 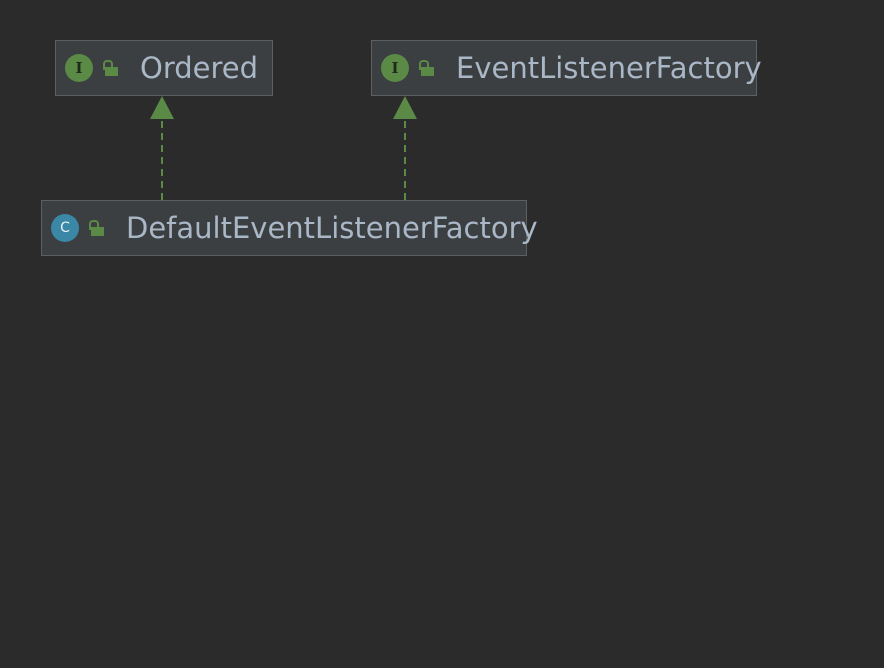 I want to click on node-ordered: I Ordered, so click(x=164, y=68).